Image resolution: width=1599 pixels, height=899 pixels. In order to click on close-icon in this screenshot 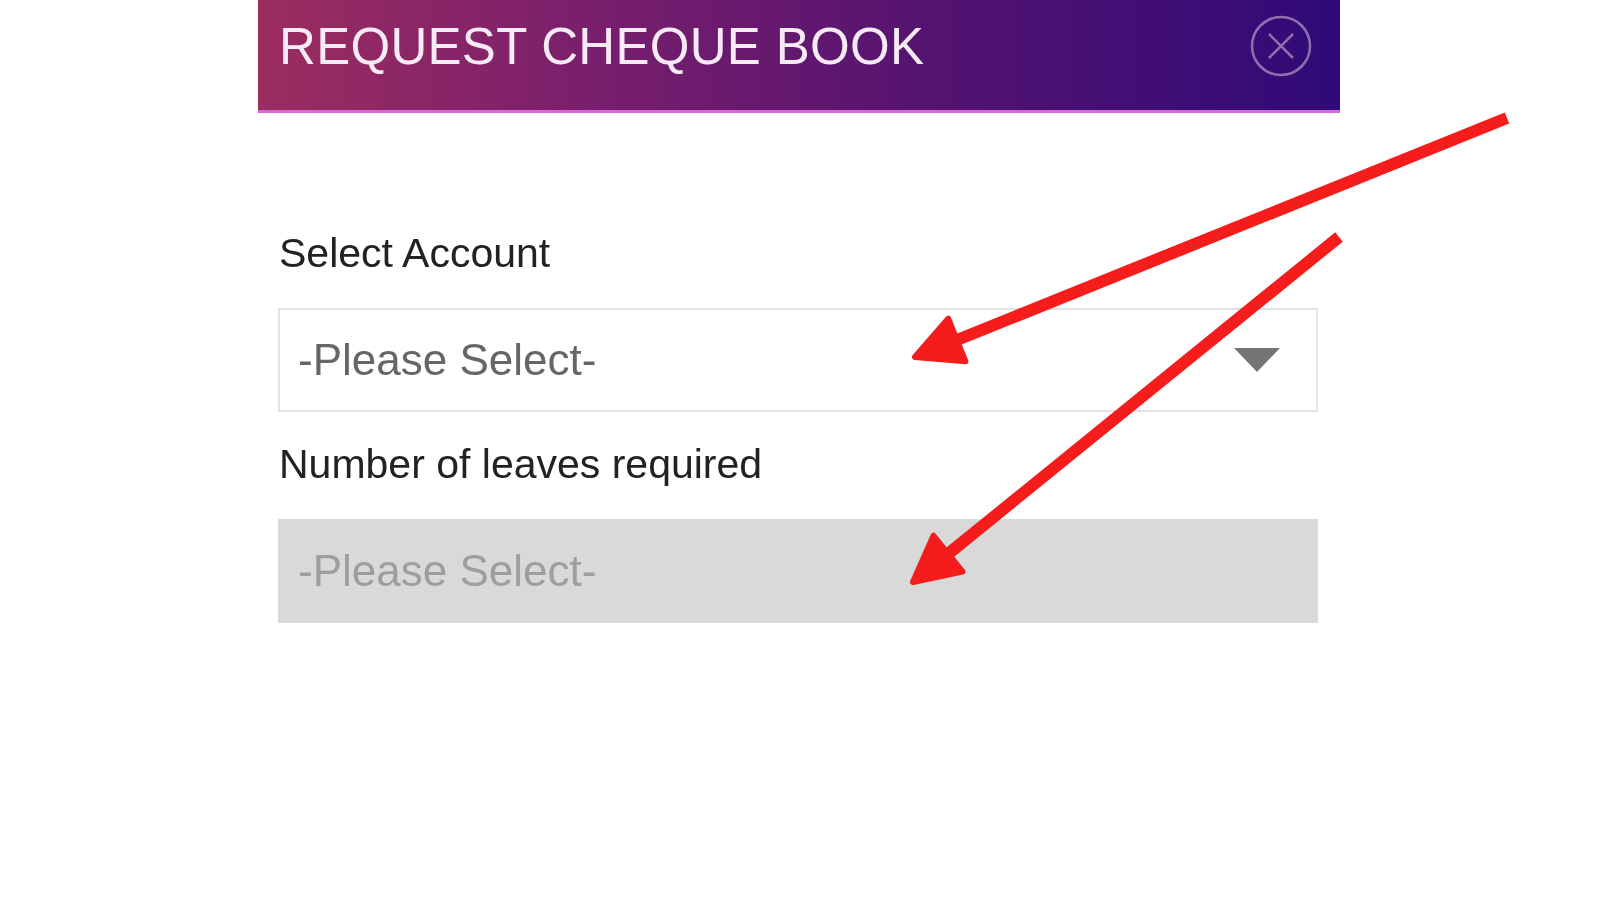, I will do `click(1281, 46)`.